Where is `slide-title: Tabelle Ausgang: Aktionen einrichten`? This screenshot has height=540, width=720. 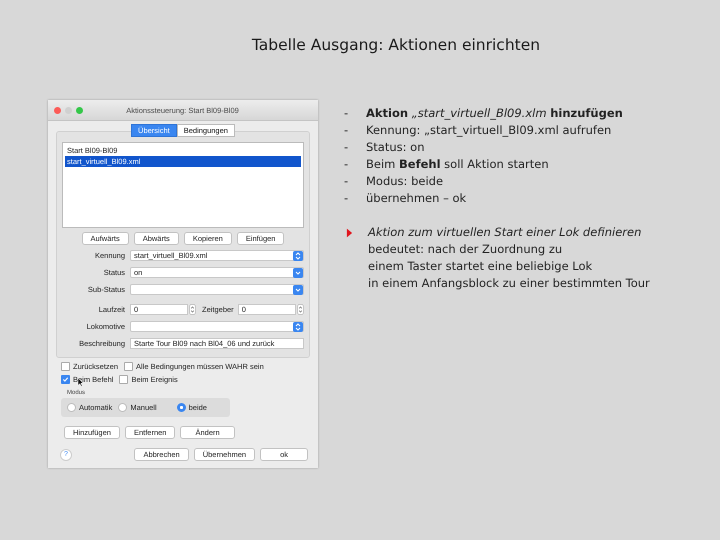 slide-title: Tabelle Ausgang: Aktionen einrichten is located at coordinates (396, 46).